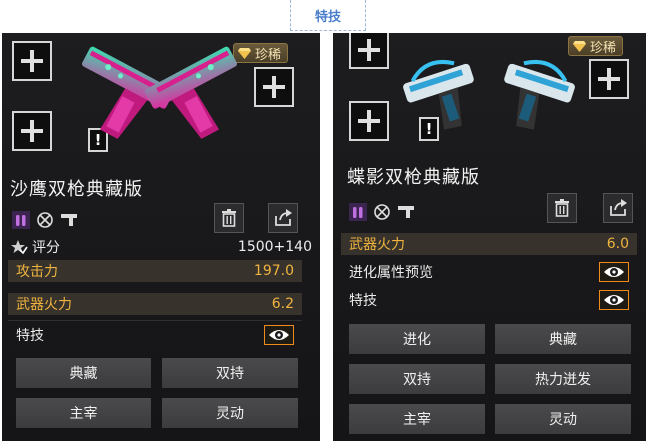 The height and width of the screenshot is (441, 656). I want to click on tag-label: 热力迸发, so click(563, 380).